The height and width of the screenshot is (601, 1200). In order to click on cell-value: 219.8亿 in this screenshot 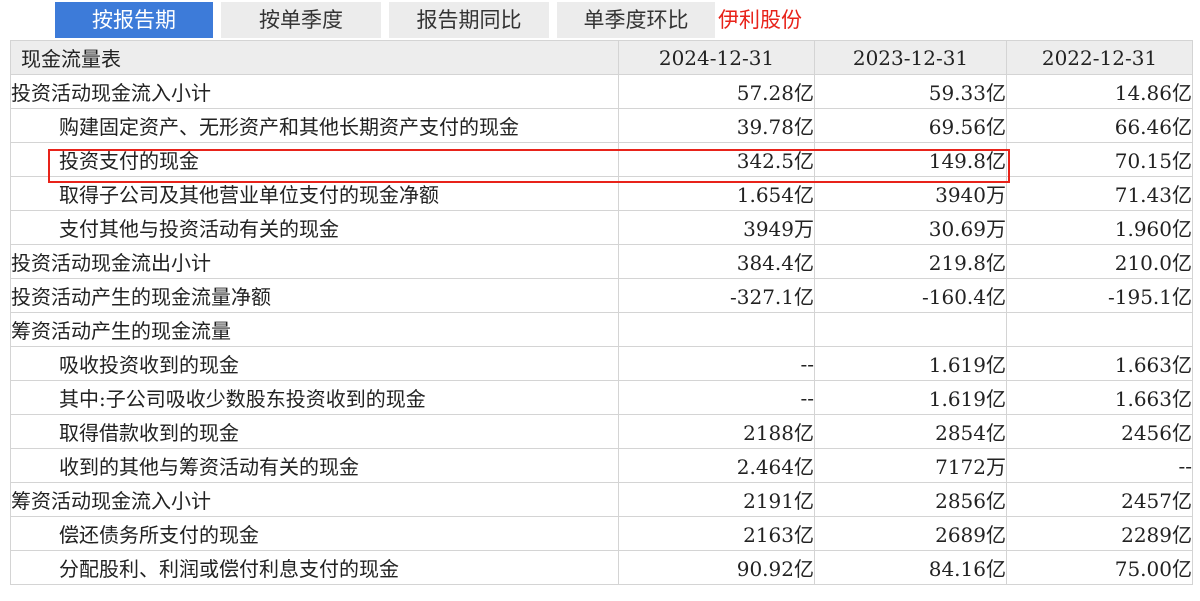, I will do `click(910, 261)`.